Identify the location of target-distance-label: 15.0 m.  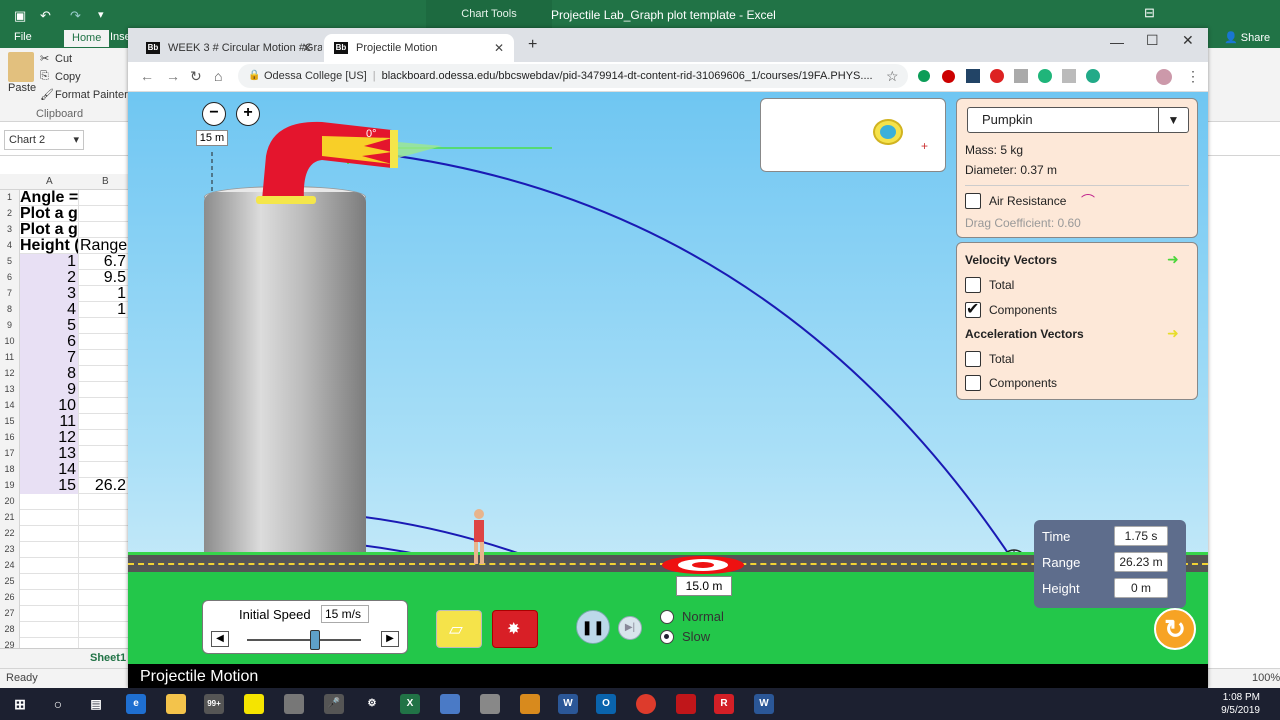
(704, 586).